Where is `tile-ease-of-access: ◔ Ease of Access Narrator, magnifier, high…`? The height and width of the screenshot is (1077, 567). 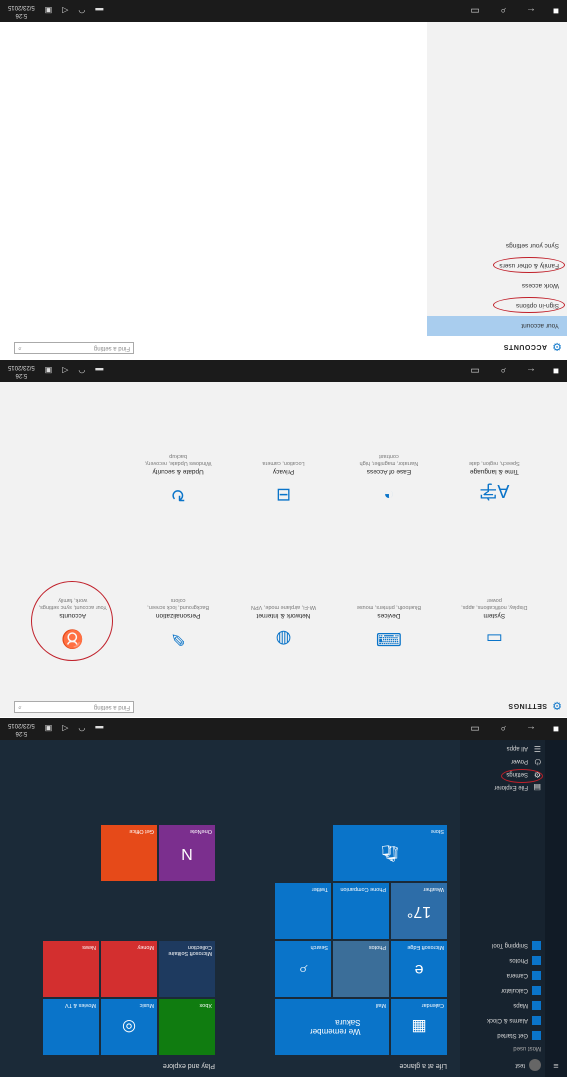 tile-ease-of-access: ◔ Ease of Access Narrator, magnifier, high… is located at coordinates (388, 462).